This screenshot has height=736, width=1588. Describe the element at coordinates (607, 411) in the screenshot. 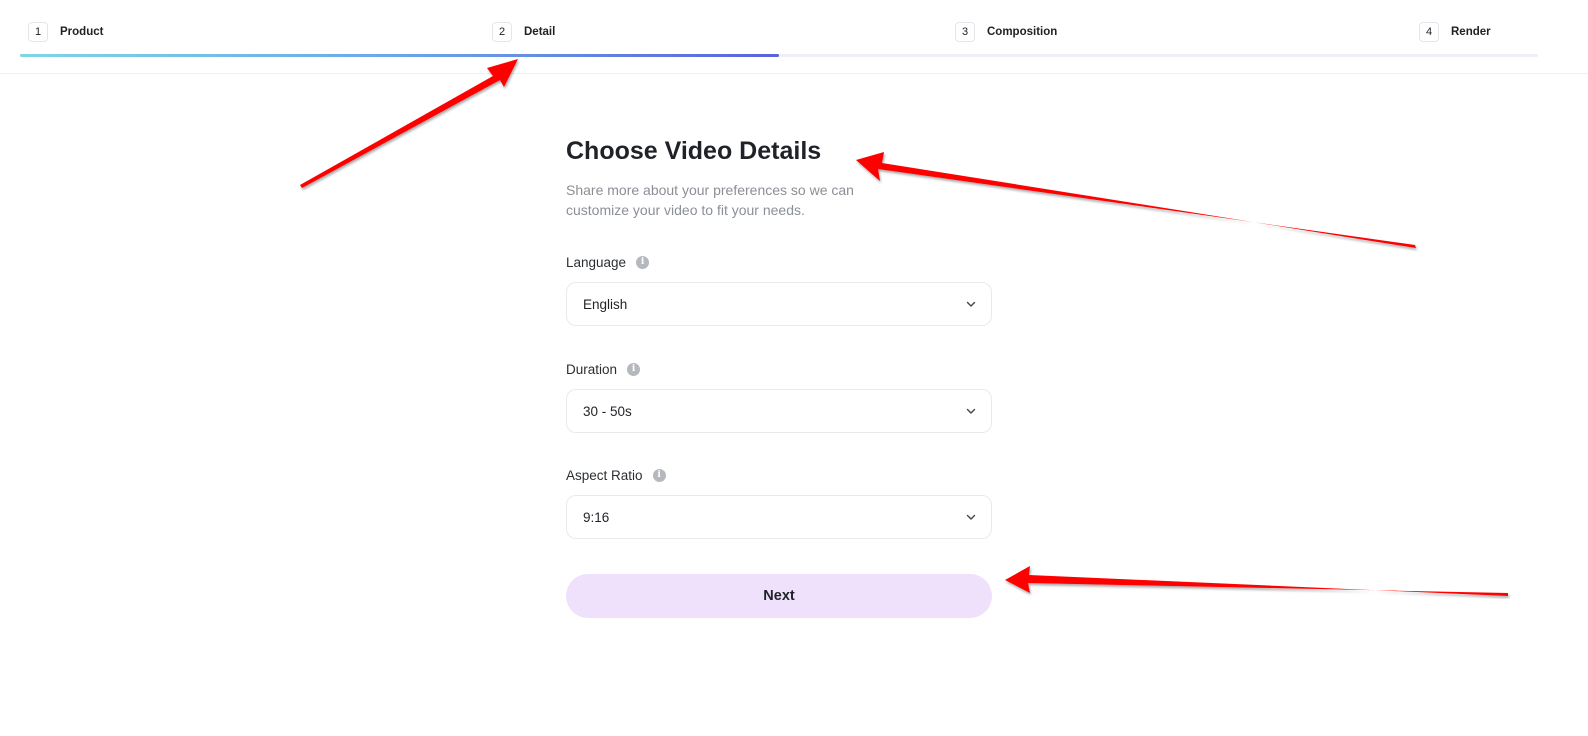

I see `select-value: 30 - 50s` at that location.